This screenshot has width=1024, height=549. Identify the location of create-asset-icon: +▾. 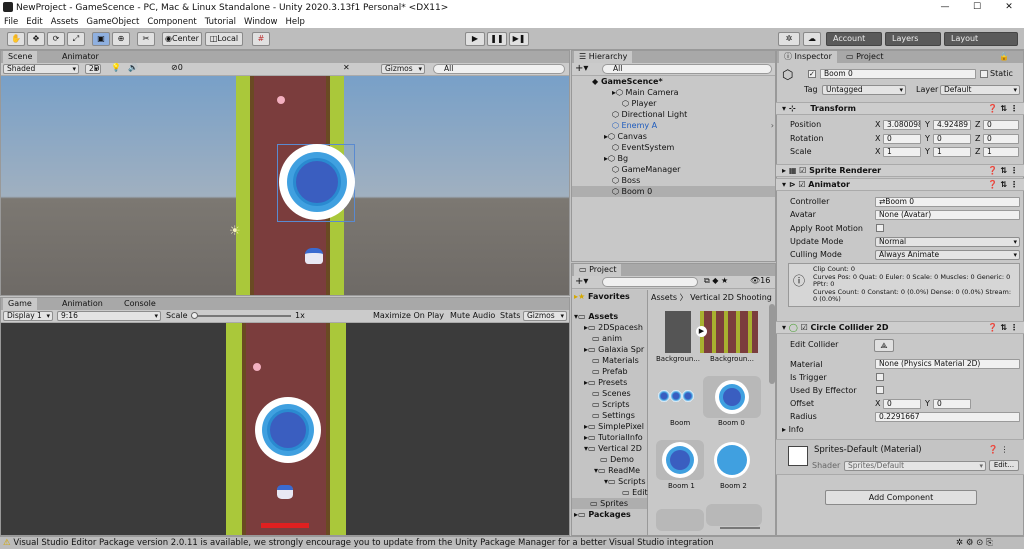
(581, 281).